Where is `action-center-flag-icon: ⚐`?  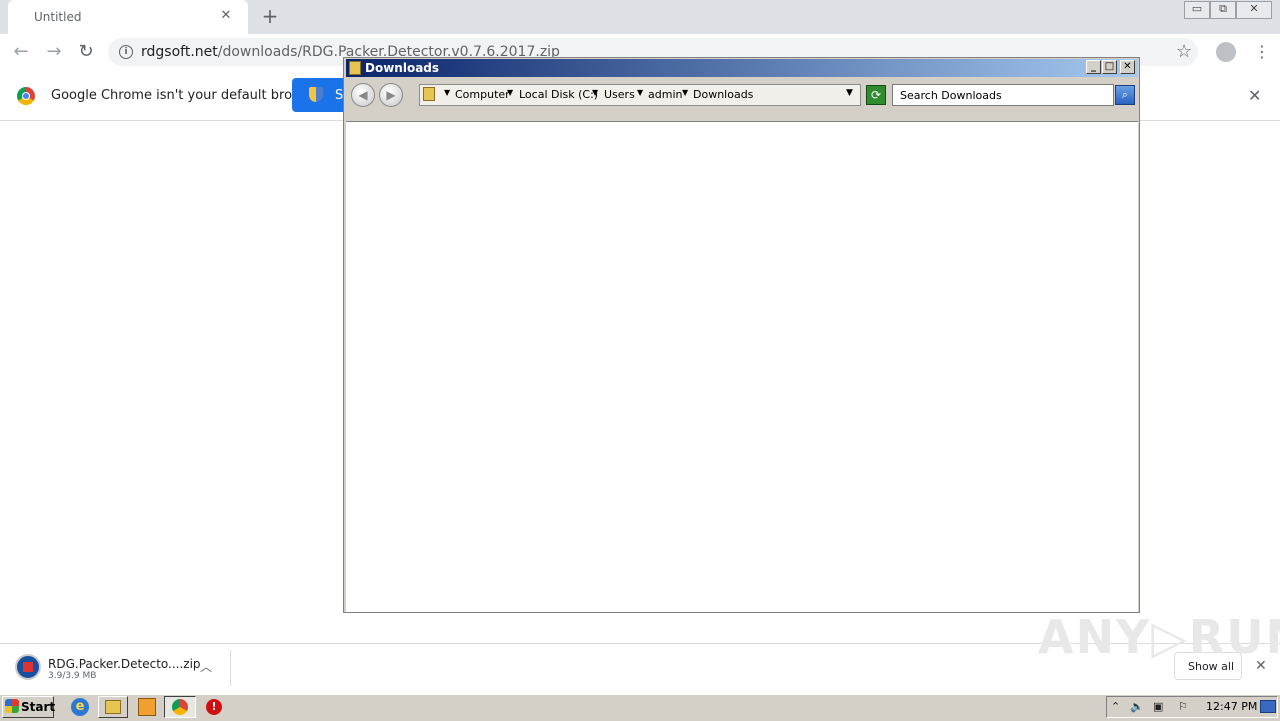
action-center-flag-icon: ⚐ is located at coordinates (1183, 706).